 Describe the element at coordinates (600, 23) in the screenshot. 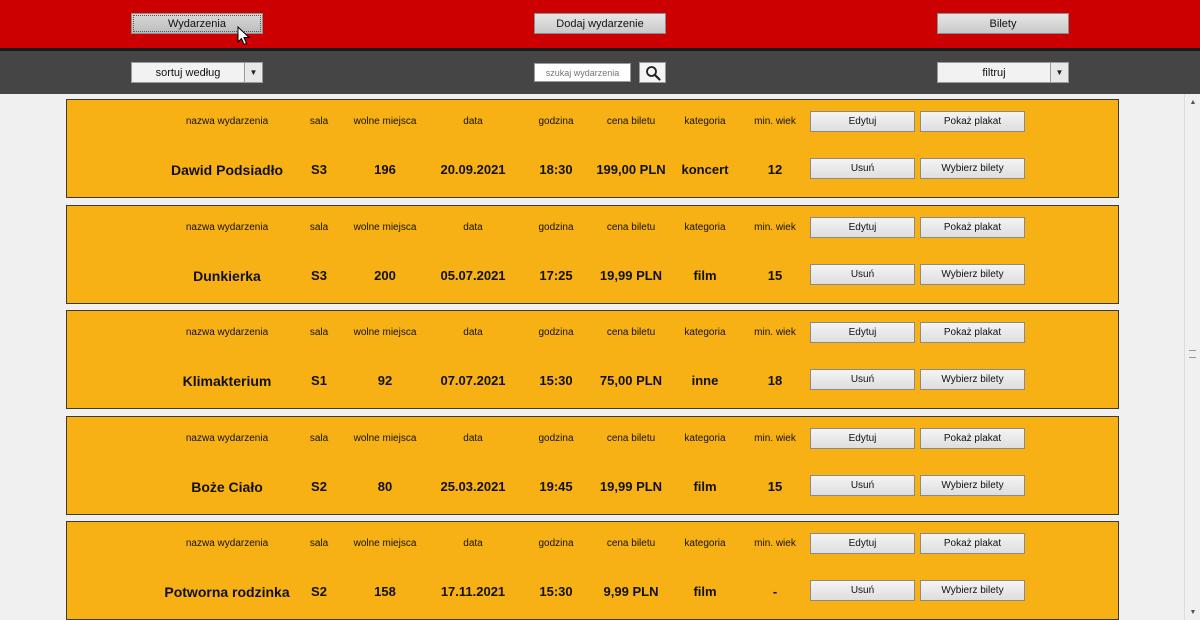

I see `add-event-nav-button: Dodaj wydarzenie` at that location.